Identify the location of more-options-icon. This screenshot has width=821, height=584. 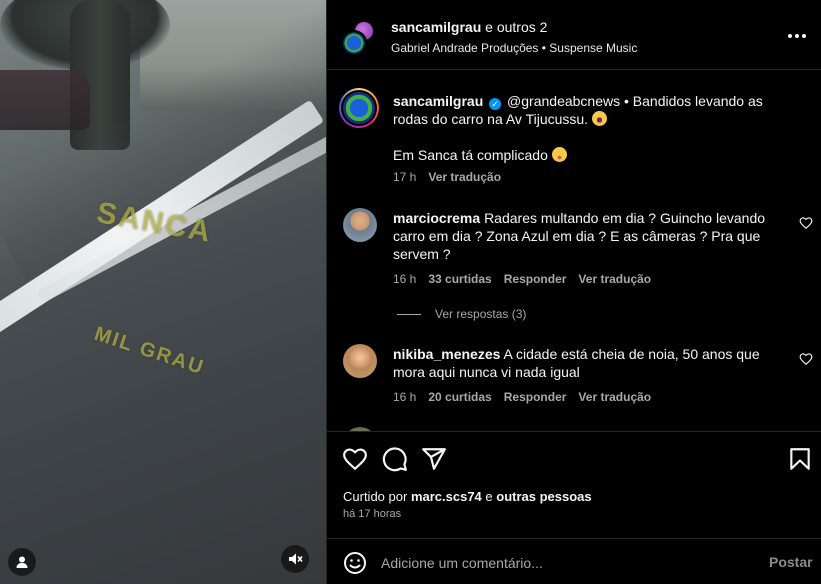
(797, 36).